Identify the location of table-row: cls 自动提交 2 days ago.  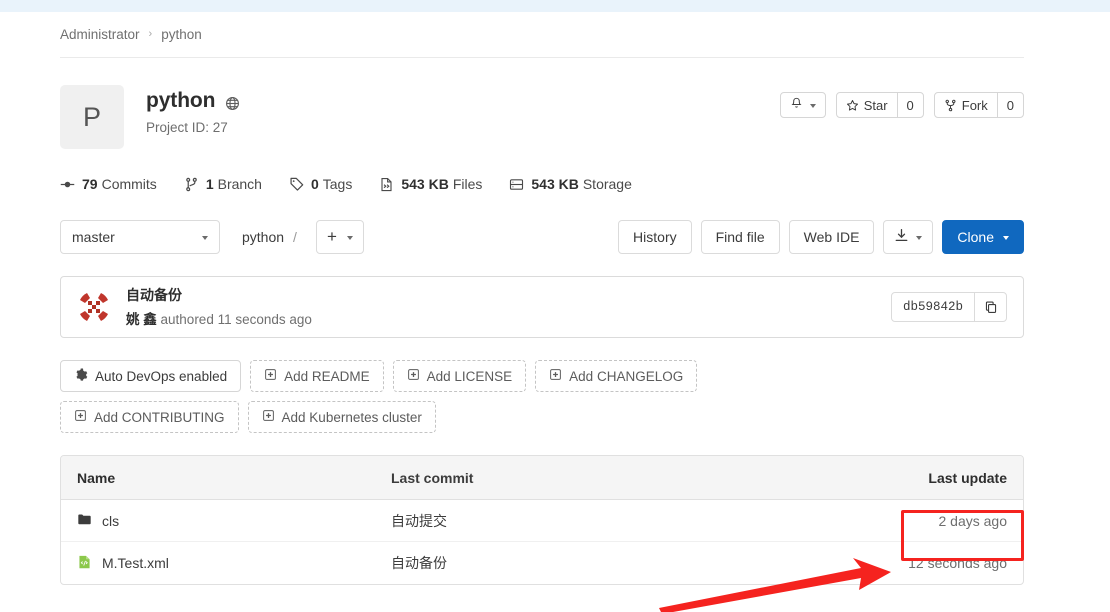
(542, 521).